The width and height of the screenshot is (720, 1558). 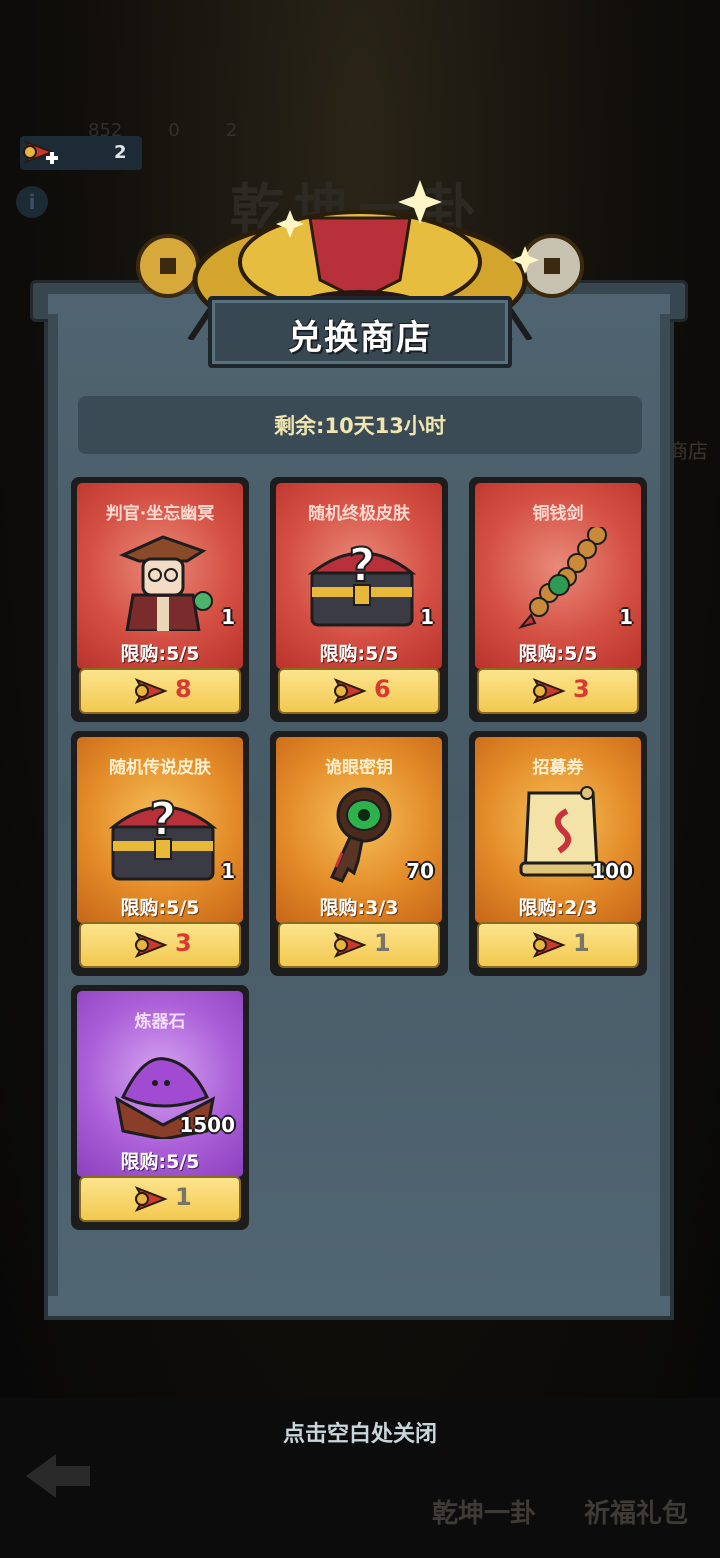 I want to click on time-remaining-bar: 剩余:10天13小时, so click(x=360, y=425).